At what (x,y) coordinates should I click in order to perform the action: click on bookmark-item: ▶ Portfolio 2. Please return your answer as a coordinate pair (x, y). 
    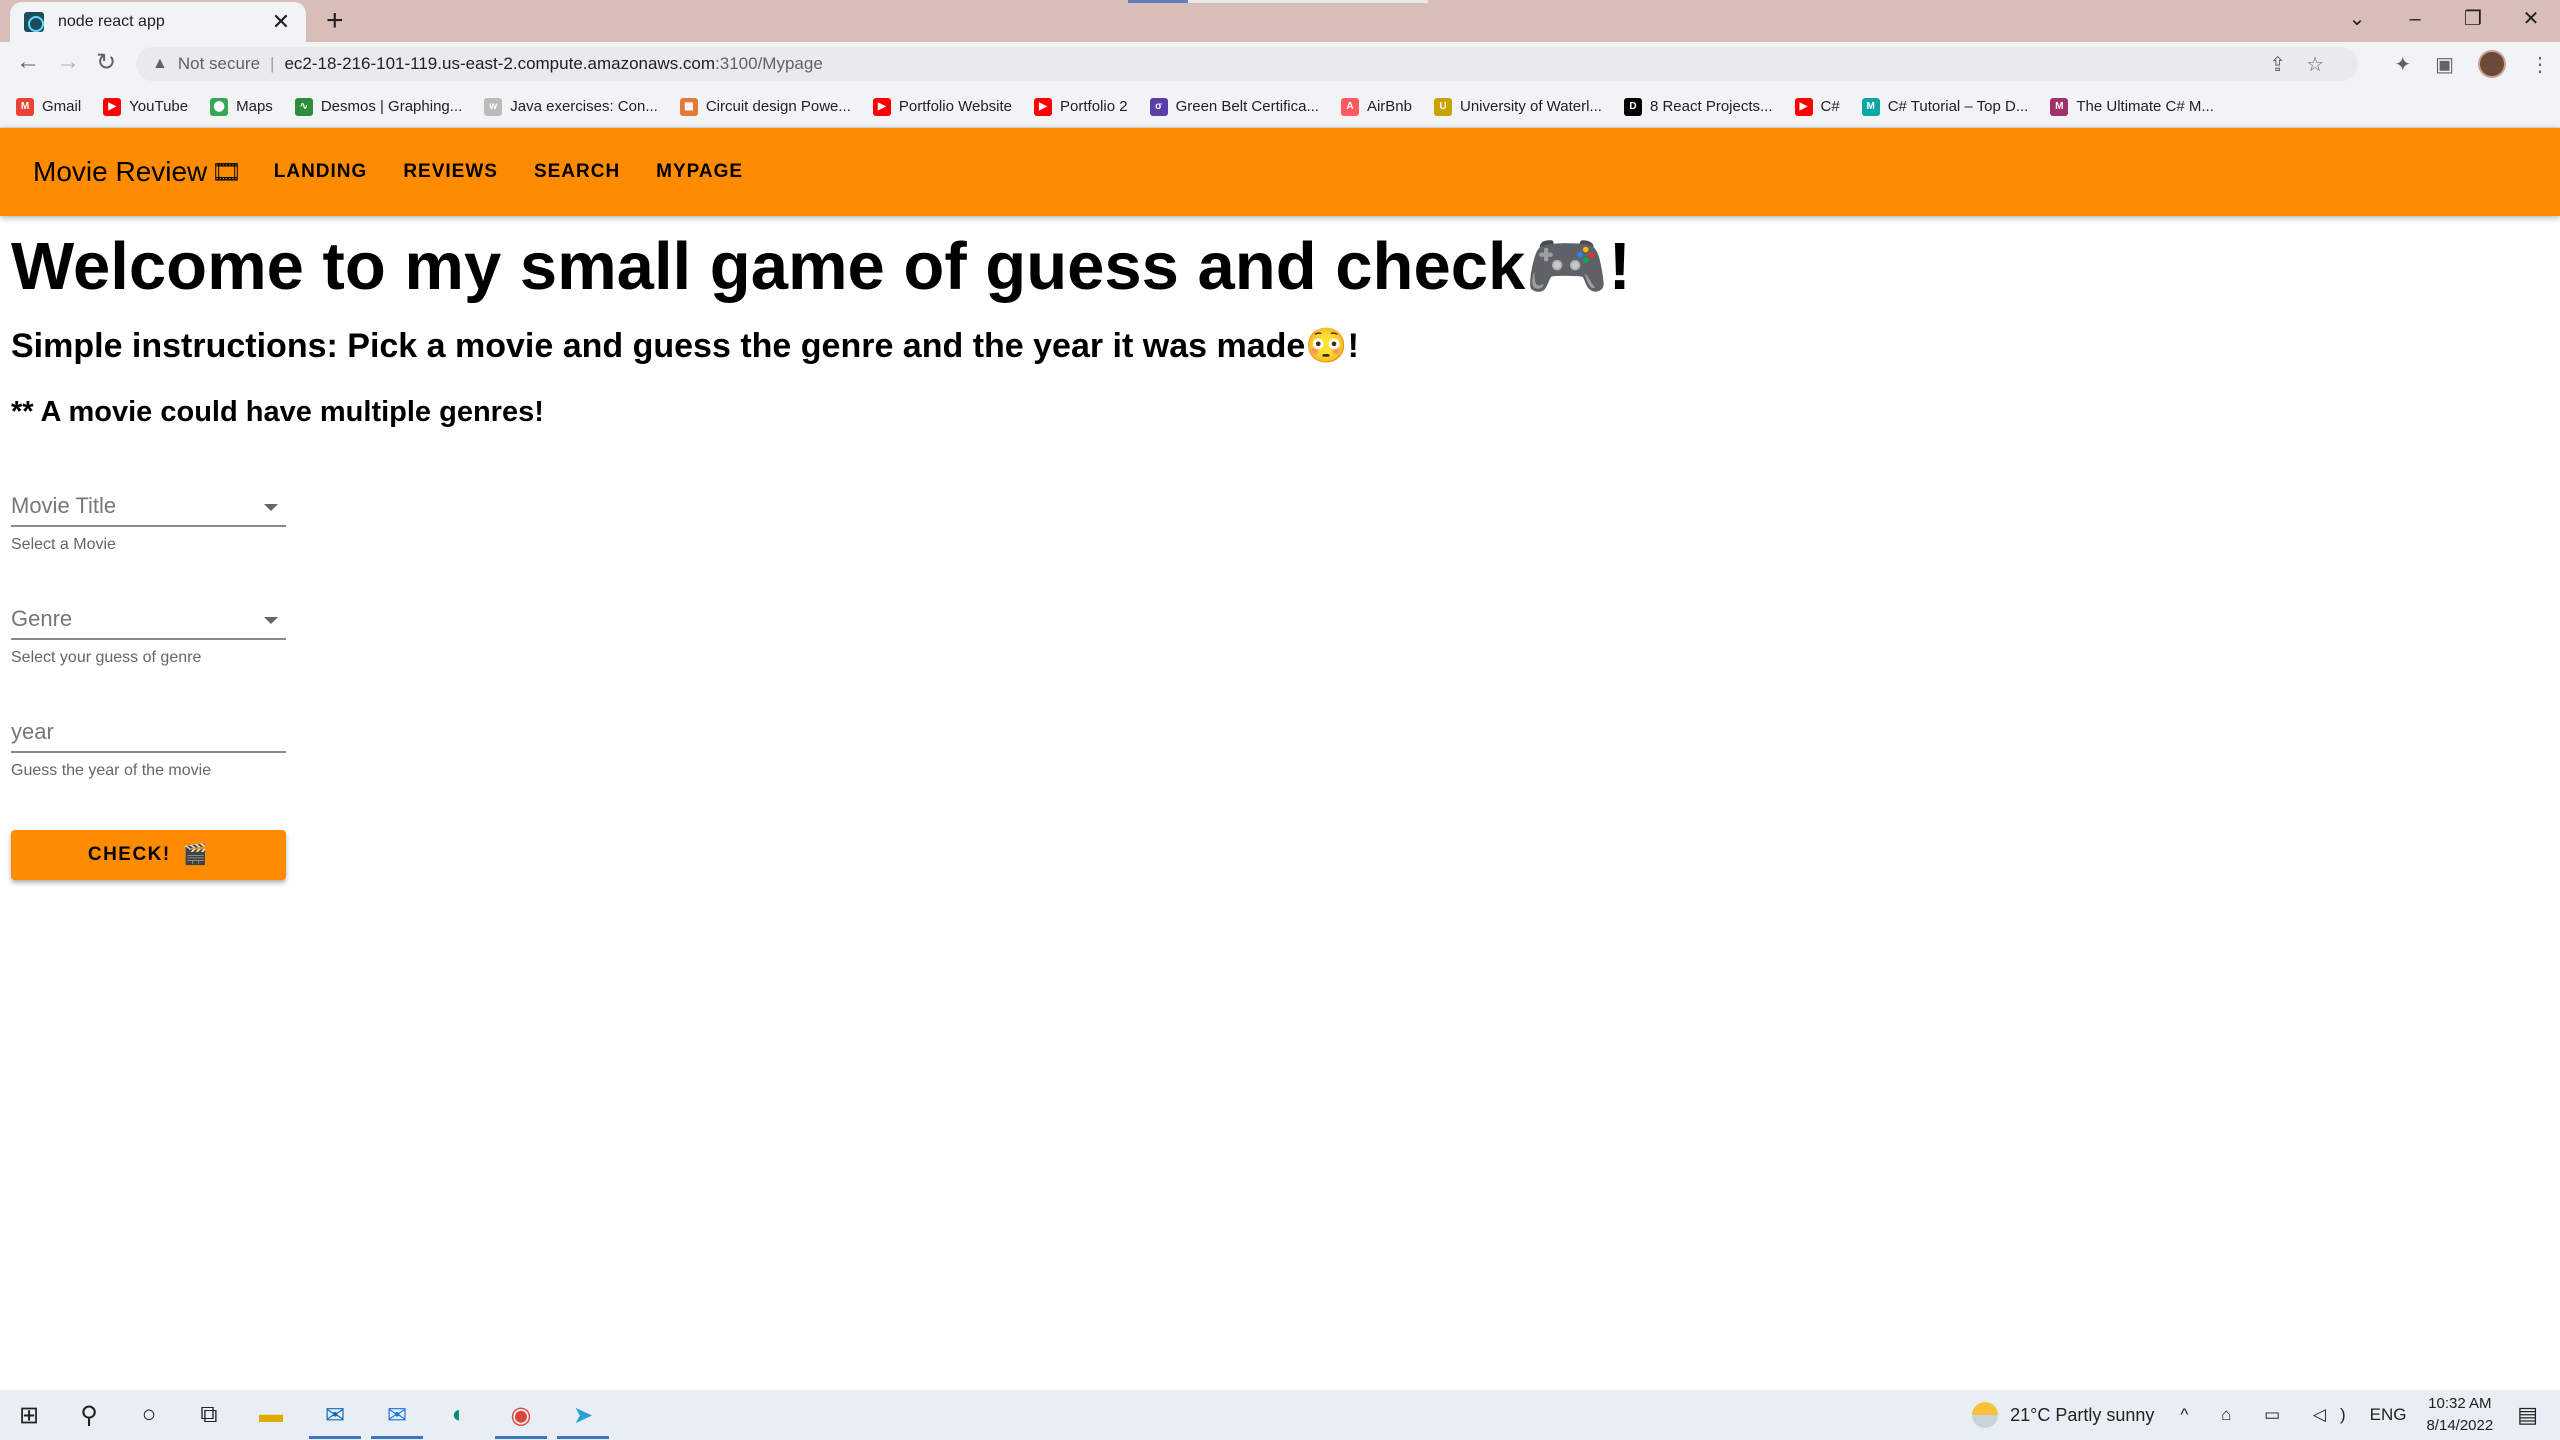
    Looking at the image, I should click on (1081, 106).